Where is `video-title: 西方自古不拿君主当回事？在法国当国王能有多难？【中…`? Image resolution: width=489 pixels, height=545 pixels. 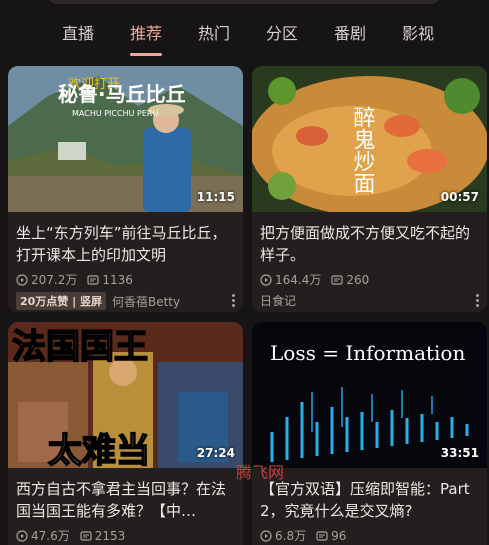 video-title: 西方自古不拿君主当回事？在法国当国王能有多难？【中… is located at coordinates (124, 500).